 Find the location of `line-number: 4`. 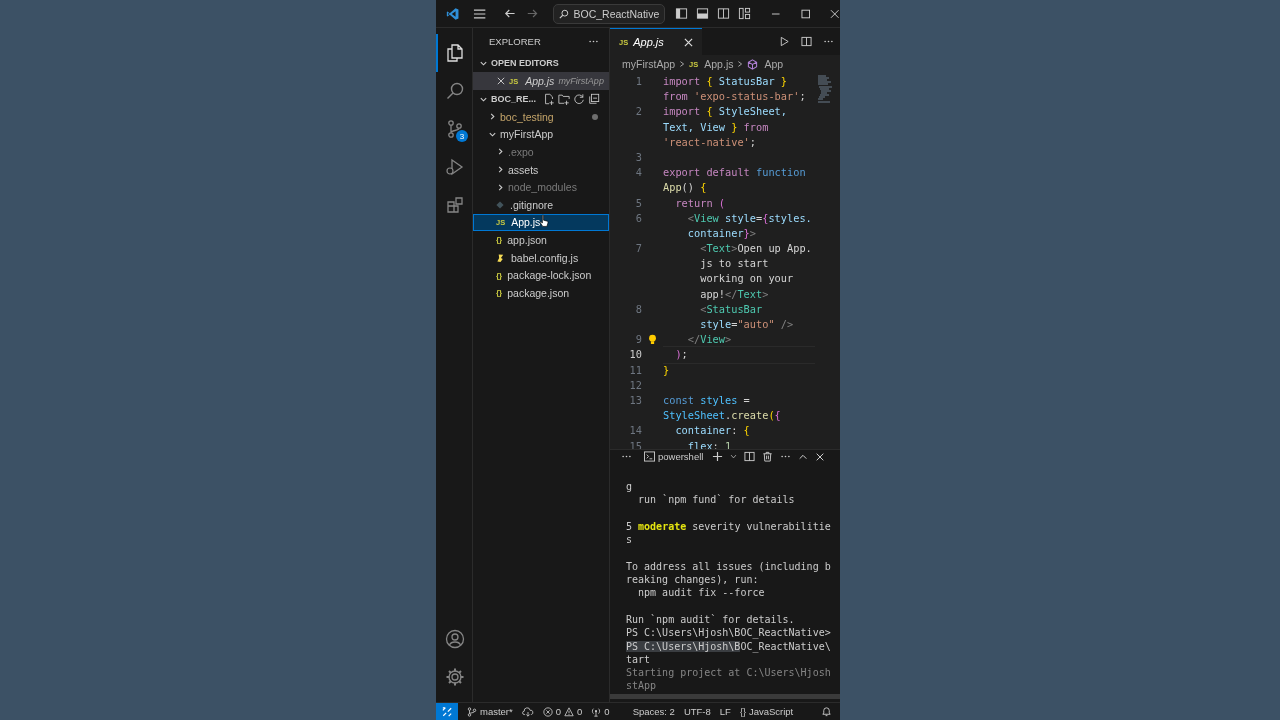

line-number: 4 is located at coordinates (638, 173).